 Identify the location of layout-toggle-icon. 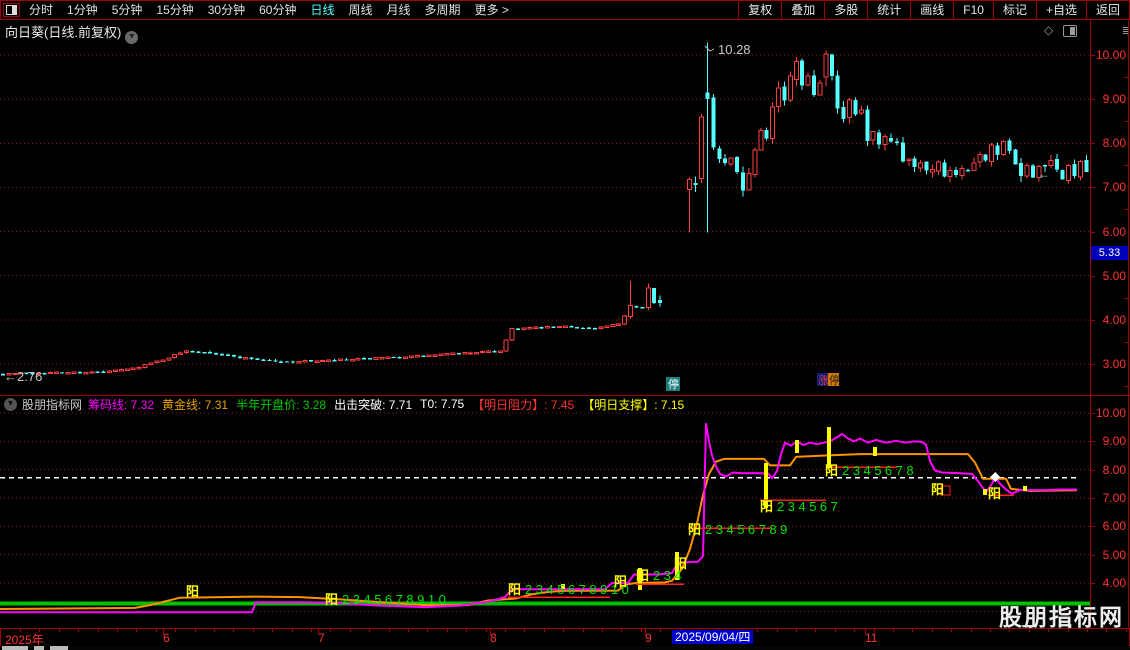
(11, 10).